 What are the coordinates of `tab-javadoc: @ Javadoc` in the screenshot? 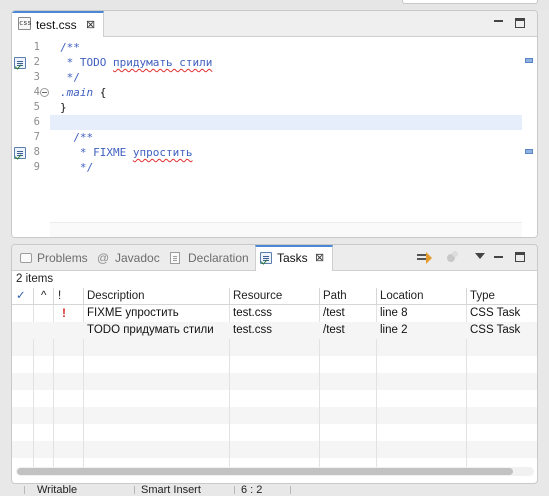 It's located at (129, 258).